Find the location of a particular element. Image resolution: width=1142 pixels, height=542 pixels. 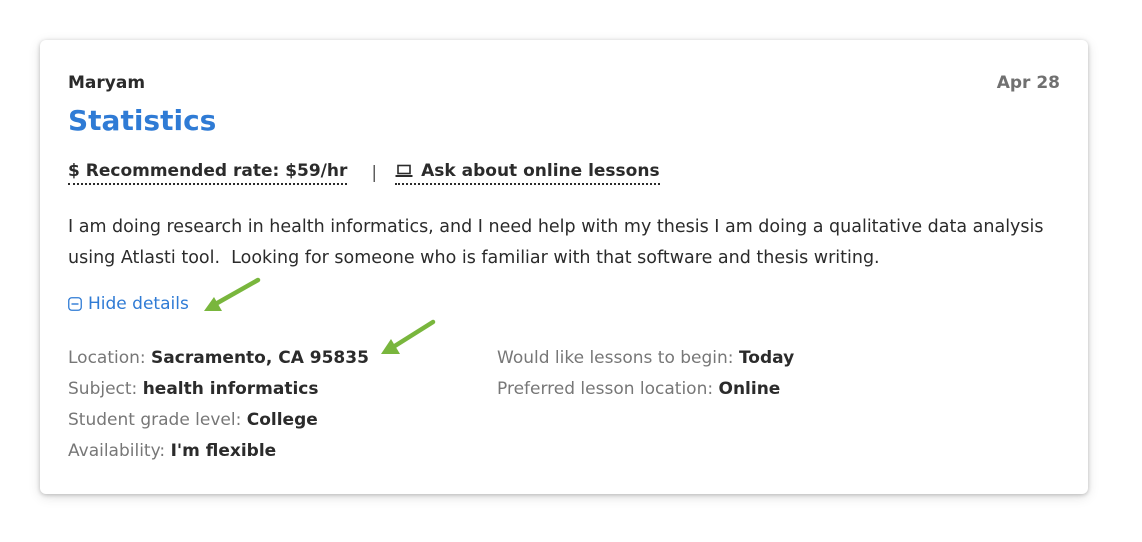

laptop-icon is located at coordinates (404, 170).